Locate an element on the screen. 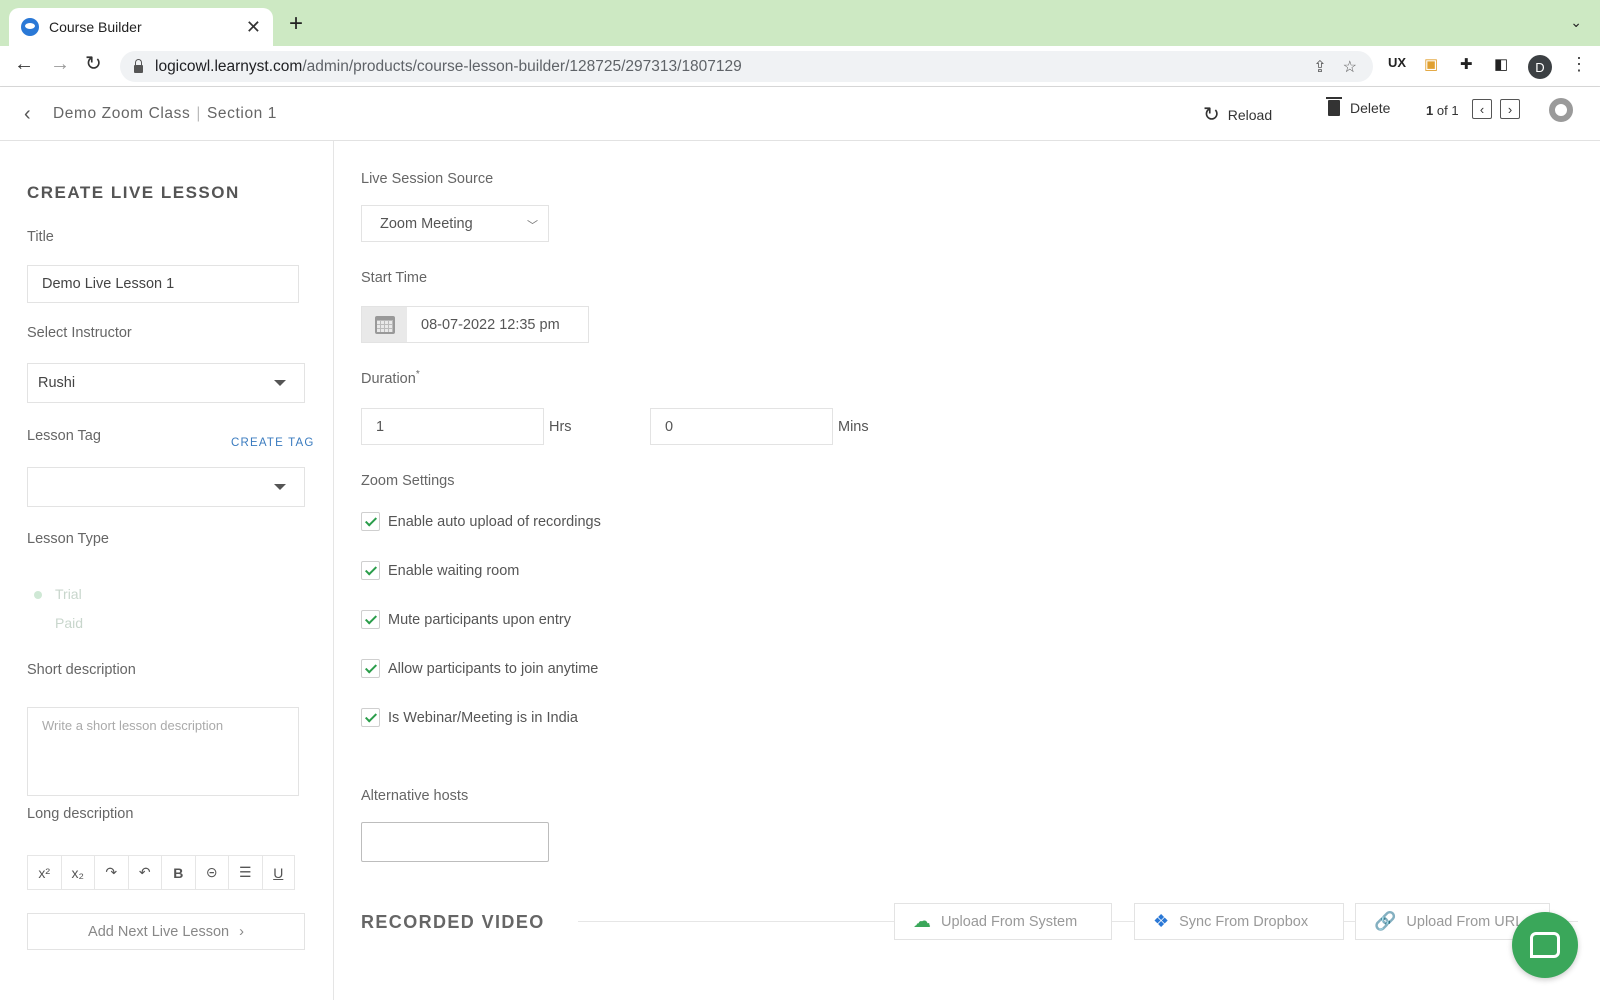 The height and width of the screenshot is (1000, 1600). subscript-button: x₂ is located at coordinates (77, 872).